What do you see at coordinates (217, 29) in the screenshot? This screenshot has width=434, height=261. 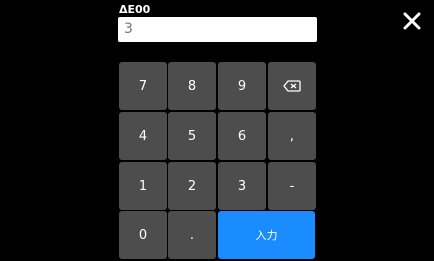 I see `value-input: 3` at bounding box center [217, 29].